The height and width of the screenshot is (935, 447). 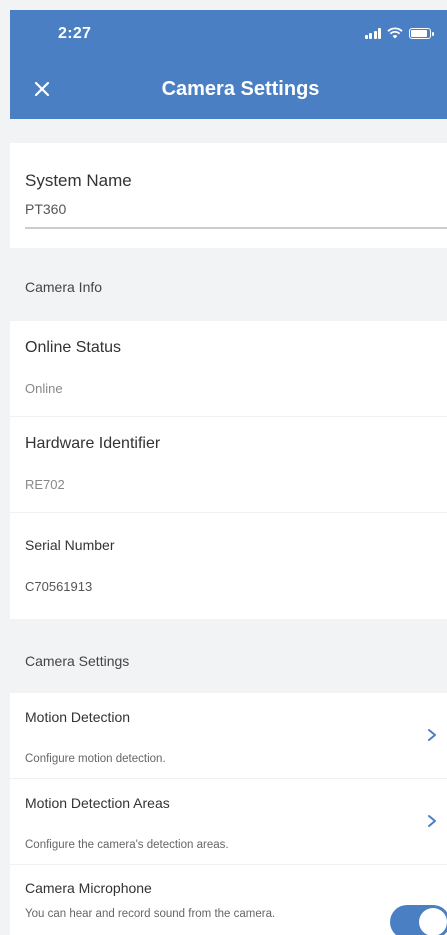 What do you see at coordinates (70, 545) in the screenshot?
I see `serial-number-label: Serial Number` at bounding box center [70, 545].